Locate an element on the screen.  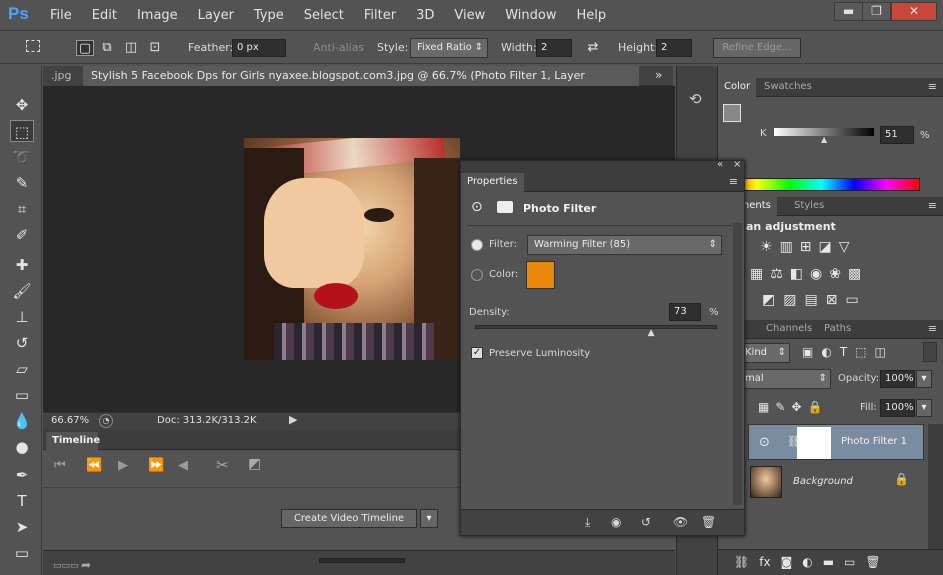
fill-dropdown-icon: ▾ is located at coordinates (924, 408).